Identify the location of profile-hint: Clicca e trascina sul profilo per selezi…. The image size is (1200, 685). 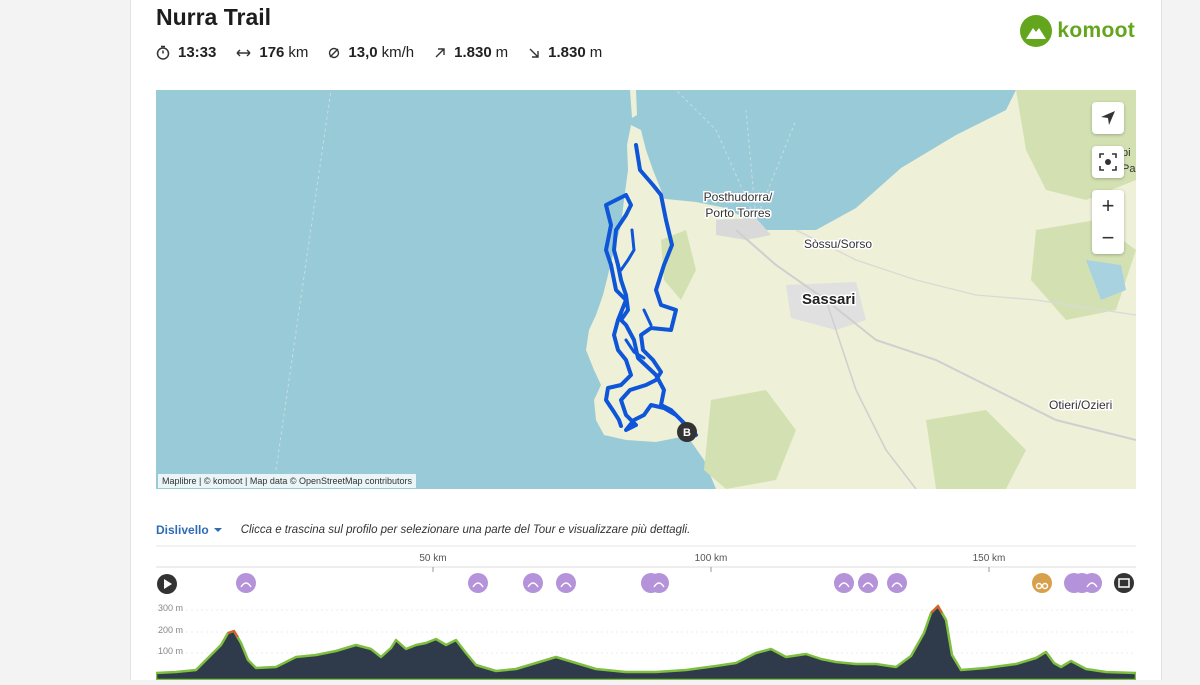
(465, 530).